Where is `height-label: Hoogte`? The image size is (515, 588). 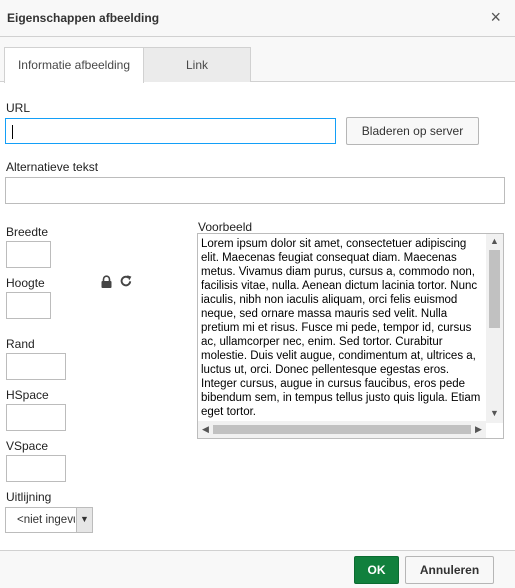
height-label: Hoogte is located at coordinates (25, 283).